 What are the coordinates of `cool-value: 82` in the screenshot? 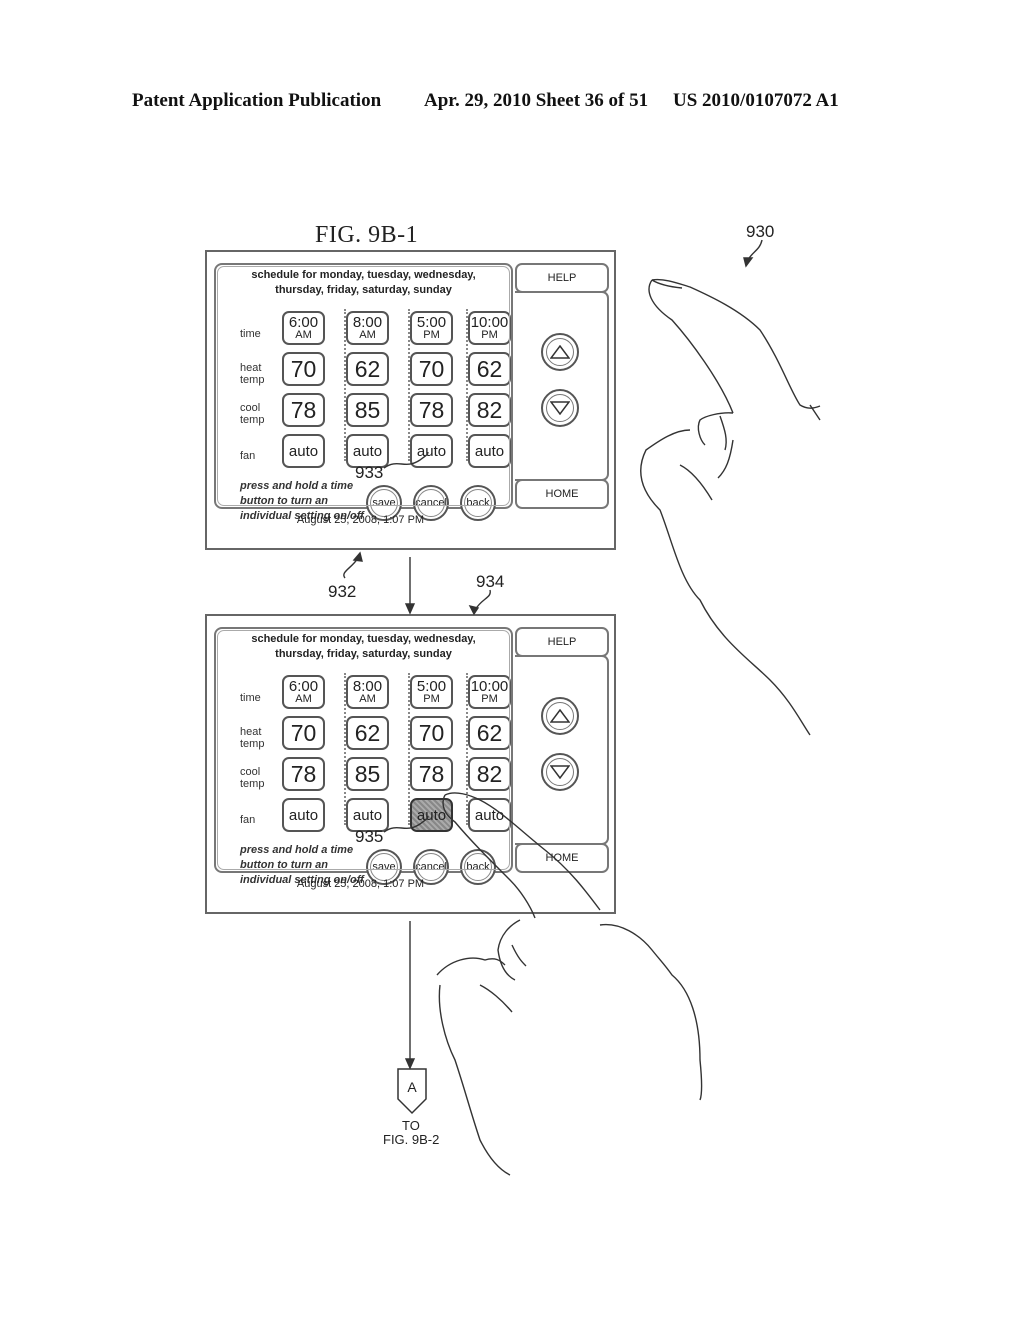 It's located at (489, 774).